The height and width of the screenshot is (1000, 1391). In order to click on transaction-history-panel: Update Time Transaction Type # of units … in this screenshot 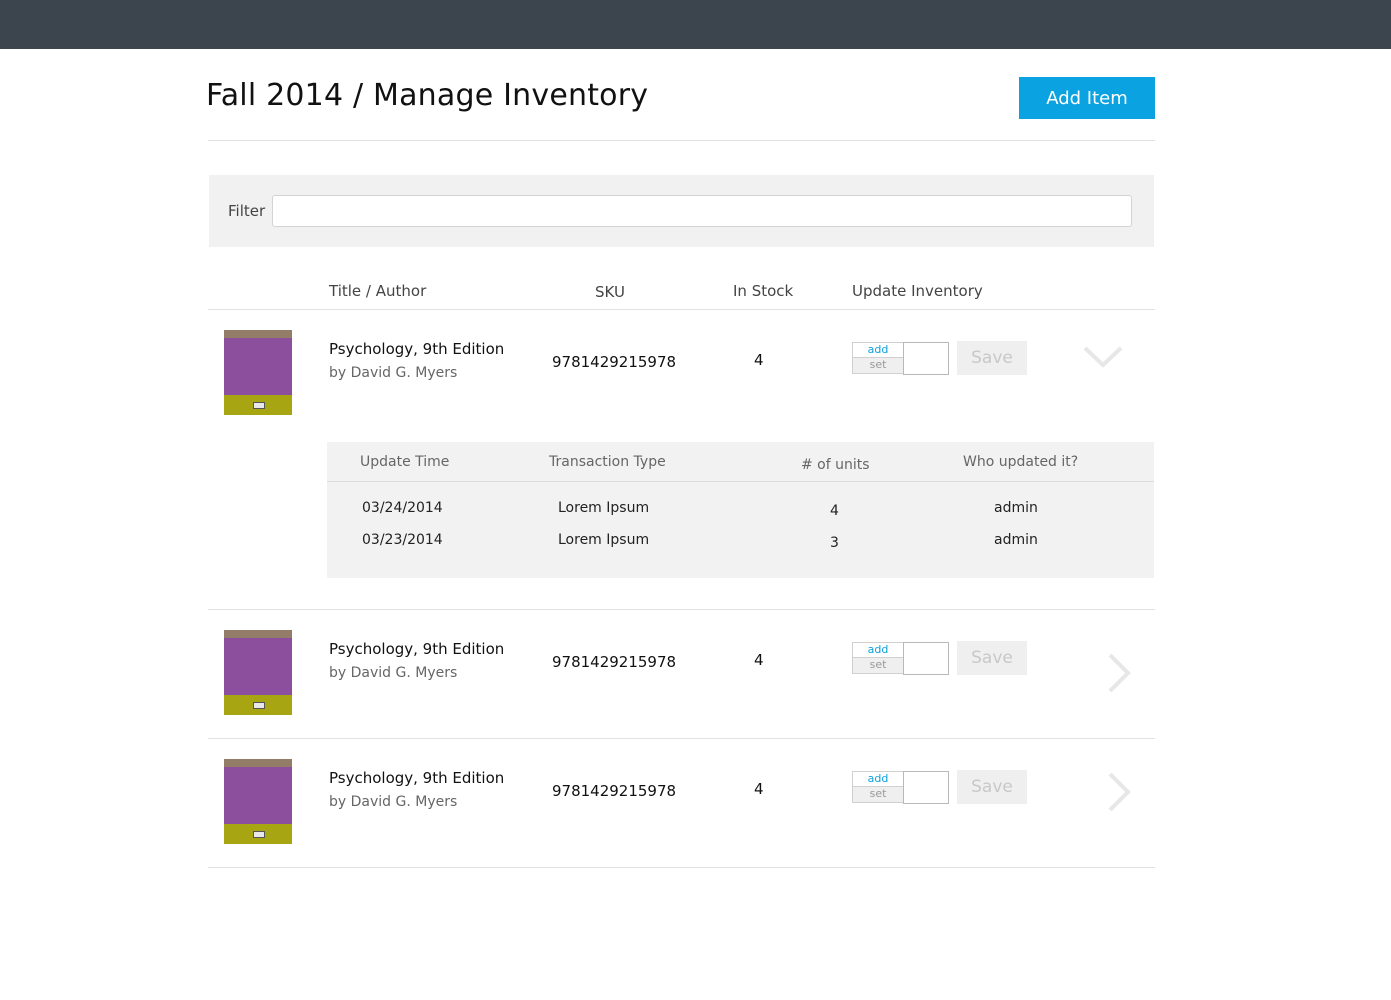, I will do `click(740, 510)`.